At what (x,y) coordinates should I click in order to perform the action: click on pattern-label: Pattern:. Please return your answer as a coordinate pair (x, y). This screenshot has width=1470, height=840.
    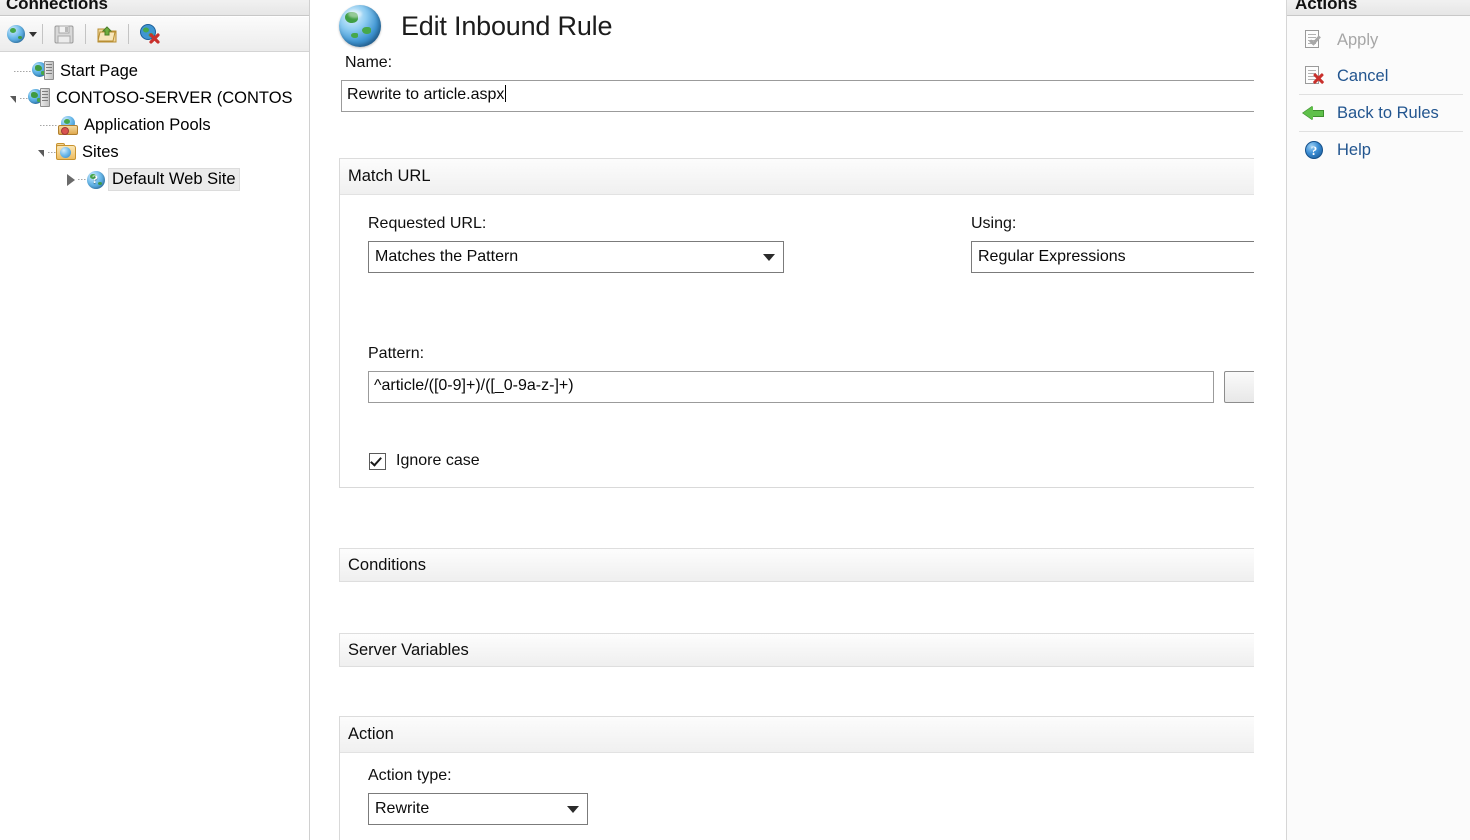
    Looking at the image, I should click on (396, 353).